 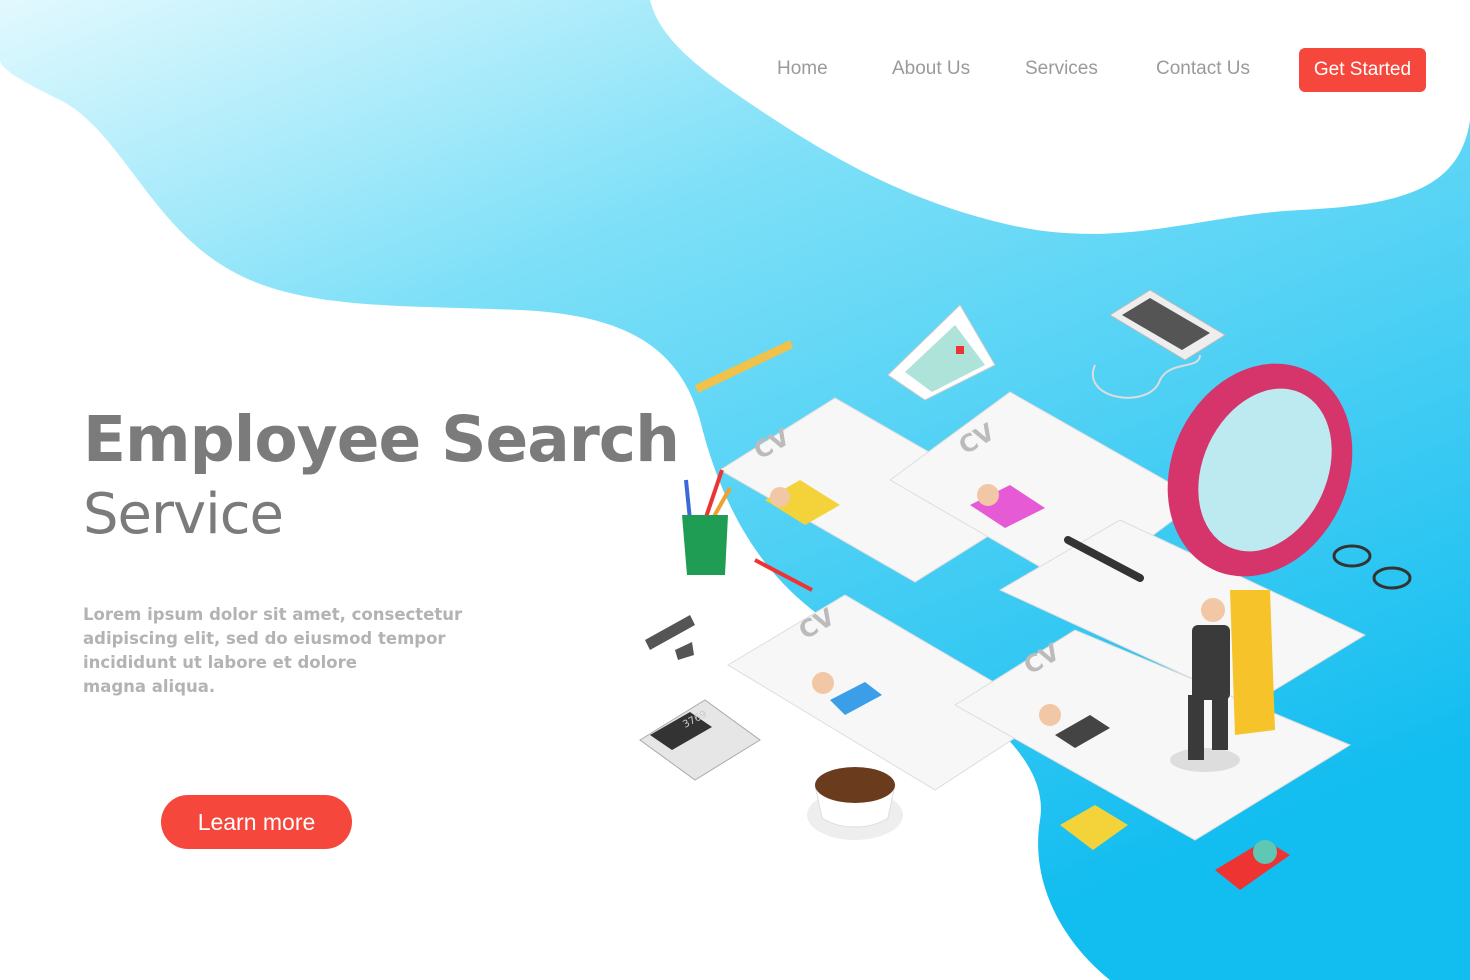 What do you see at coordinates (273, 614) in the screenshot?
I see `description-line: Lorem ipsum dolor sit amet, consectetur` at bounding box center [273, 614].